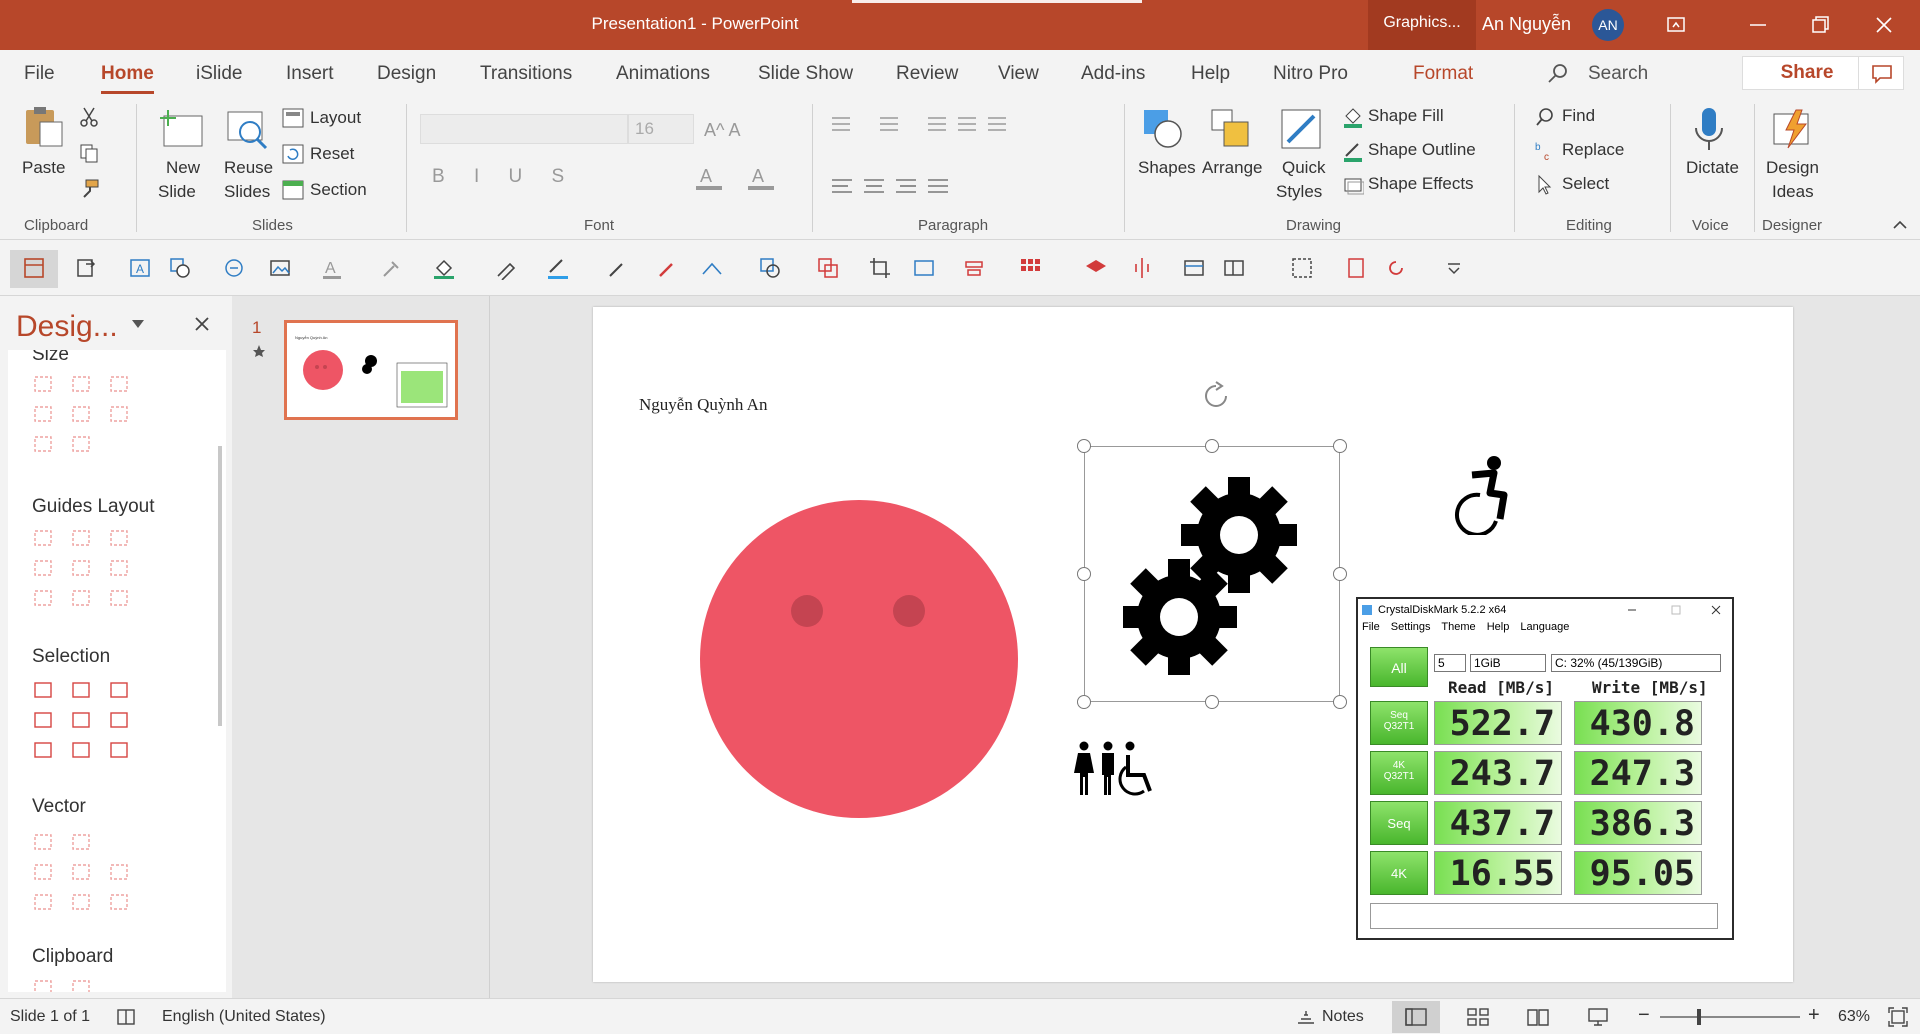 The width and height of the screenshot is (1920, 1034). What do you see at coordinates (504, 177) in the screenshot?
I see `font-format-buttons: B I U S` at bounding box center [504, 177].